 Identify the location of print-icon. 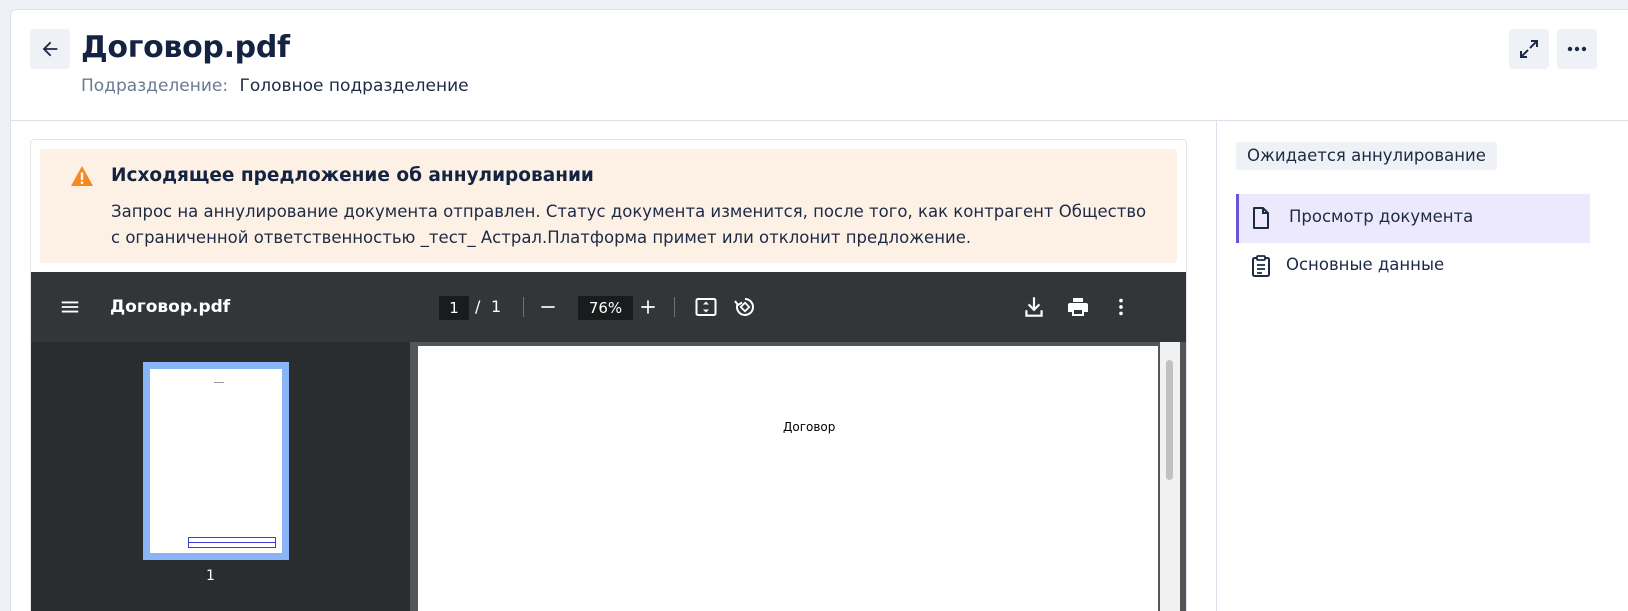
(1078, 307).